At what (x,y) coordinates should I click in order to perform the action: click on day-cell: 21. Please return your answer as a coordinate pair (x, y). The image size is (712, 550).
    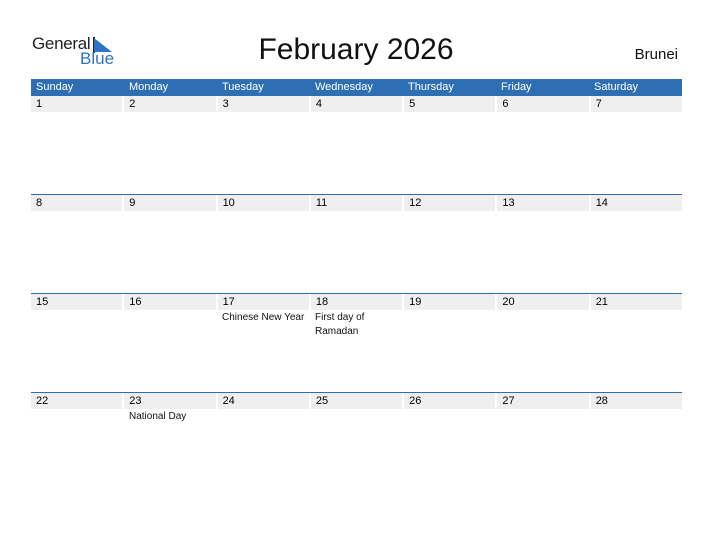
    Looking at the image, I should click on (636, 302).